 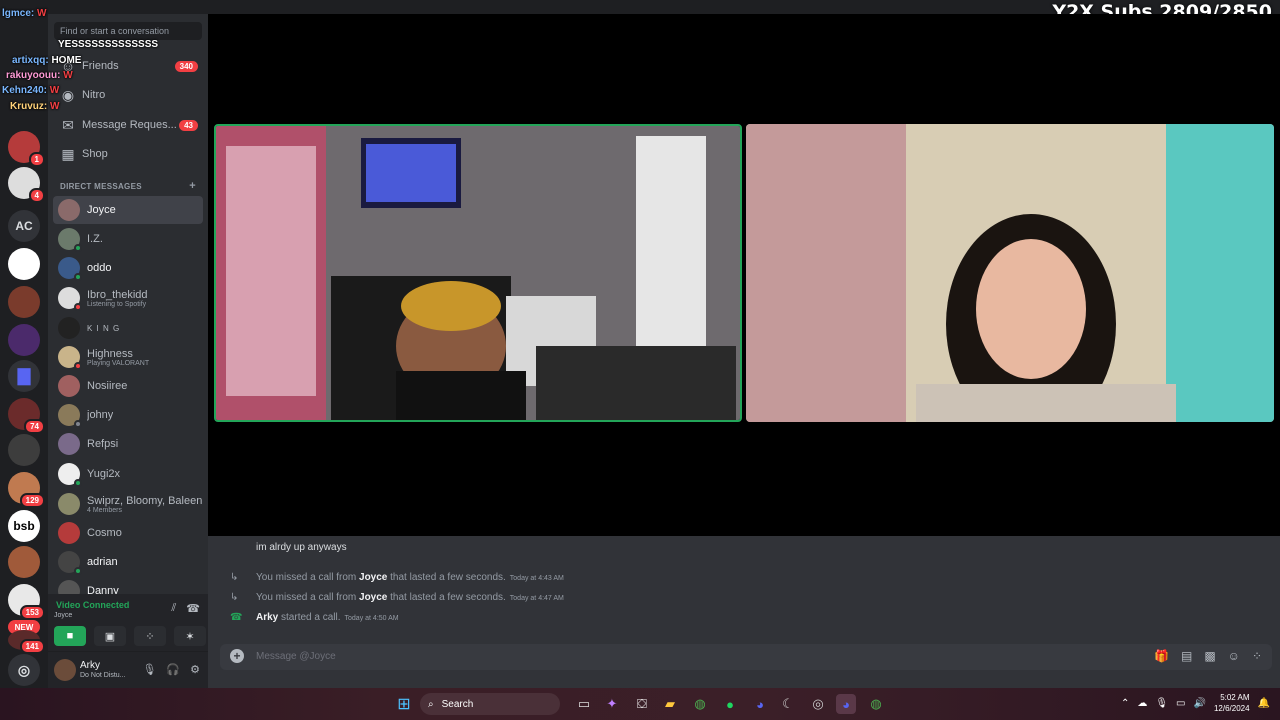 What do you see at coordinates (190, 636) in the screenshot?
I see `soundboard-button: ✶` at bounding box center [190, 636].